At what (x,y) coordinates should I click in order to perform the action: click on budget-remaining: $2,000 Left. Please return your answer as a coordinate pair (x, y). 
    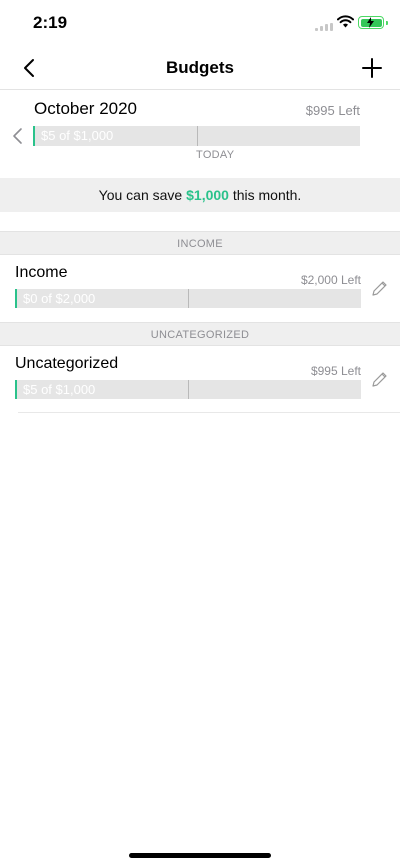
    Looking at the image, I should click on (330, 280).